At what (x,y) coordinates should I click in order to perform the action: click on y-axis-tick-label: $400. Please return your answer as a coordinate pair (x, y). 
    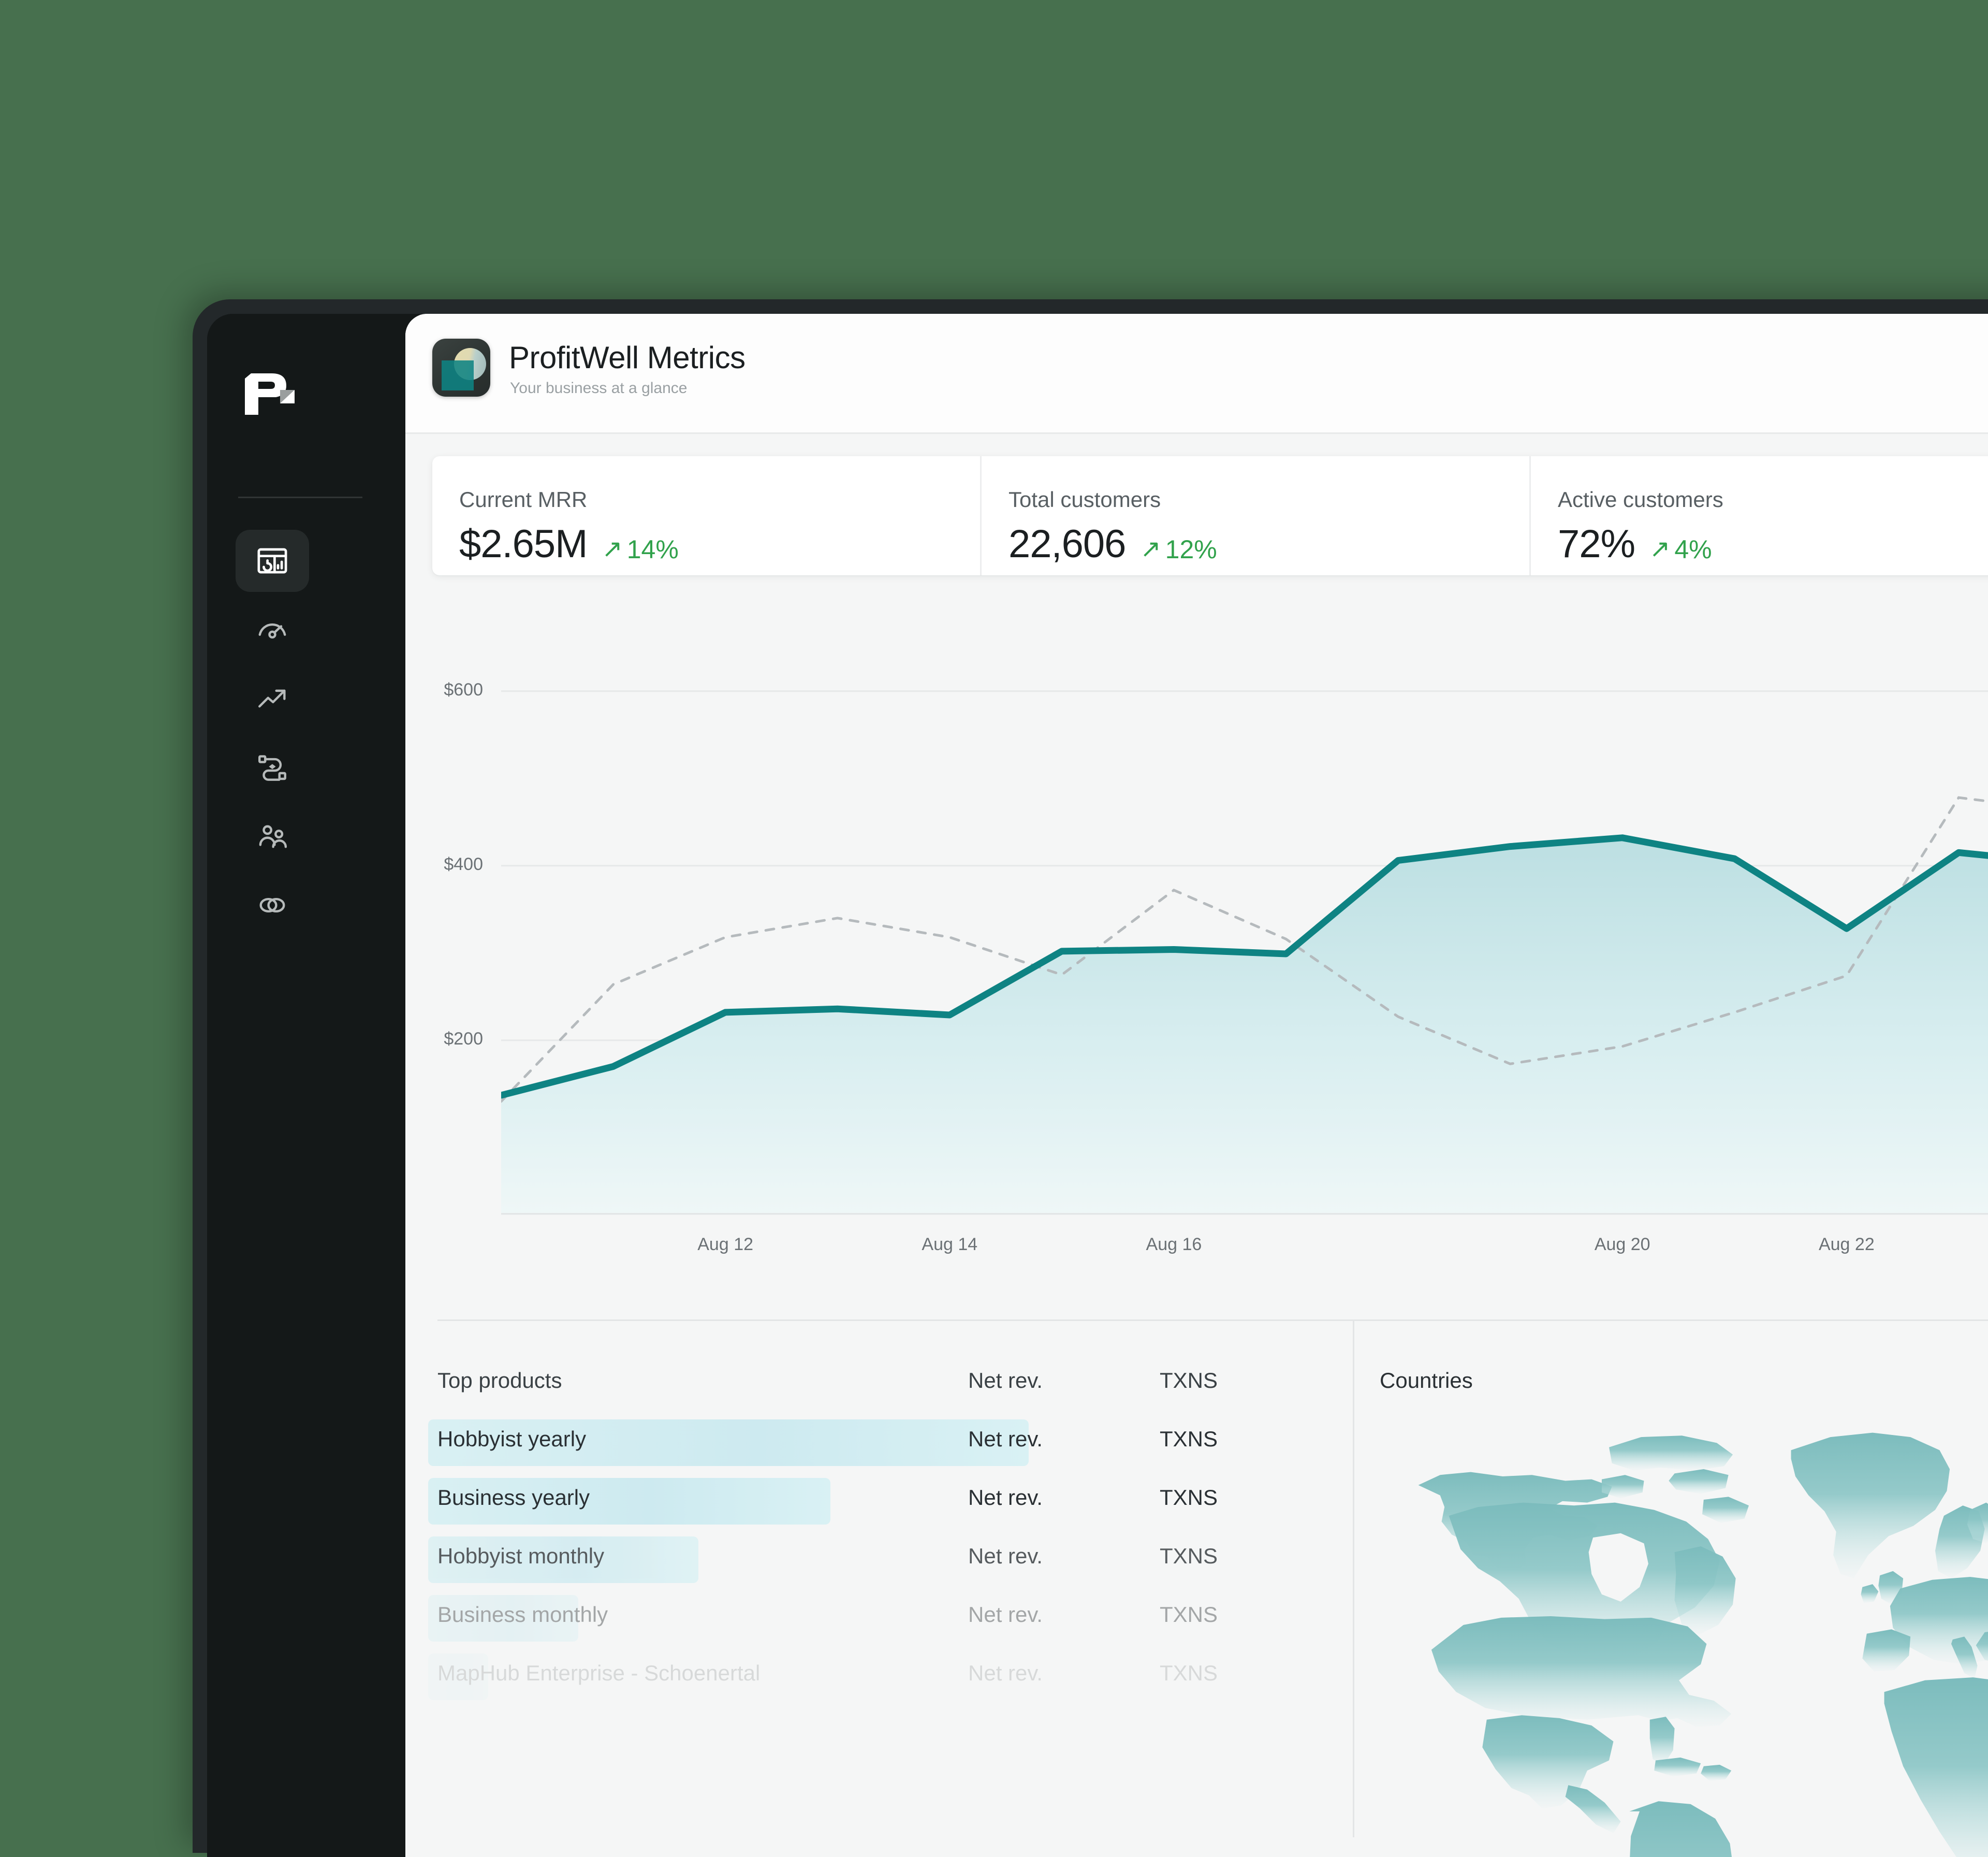
    Looking at the image, I should click on (463, 864).